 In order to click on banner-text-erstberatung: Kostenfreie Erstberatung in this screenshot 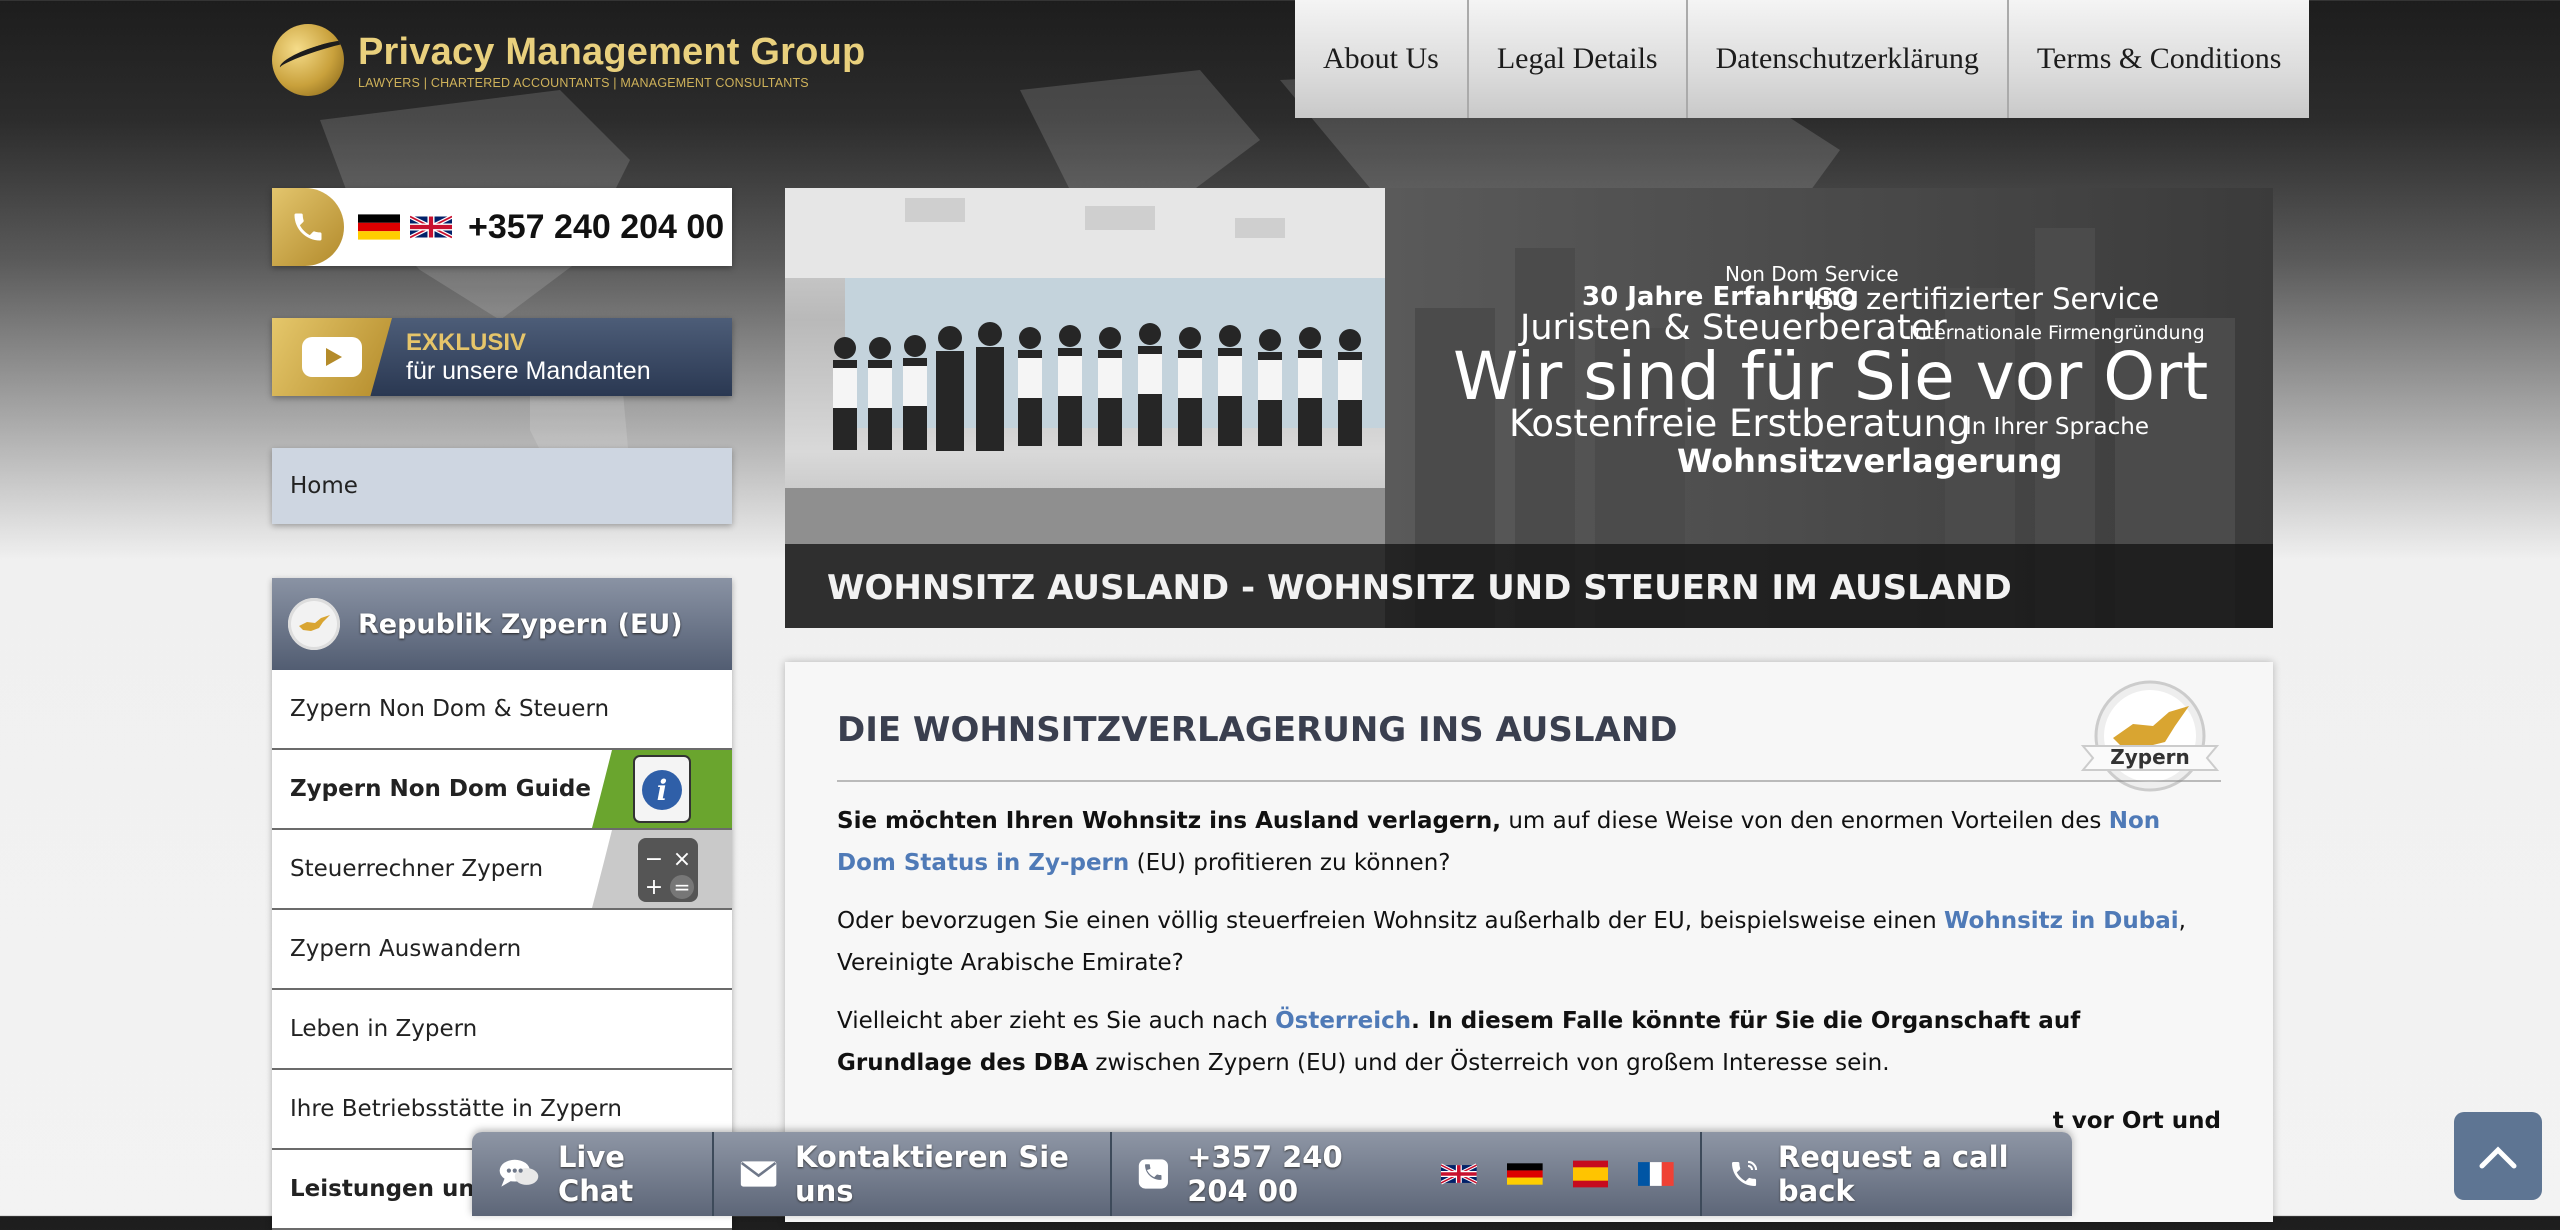, I will do `click(1740, 423)`.